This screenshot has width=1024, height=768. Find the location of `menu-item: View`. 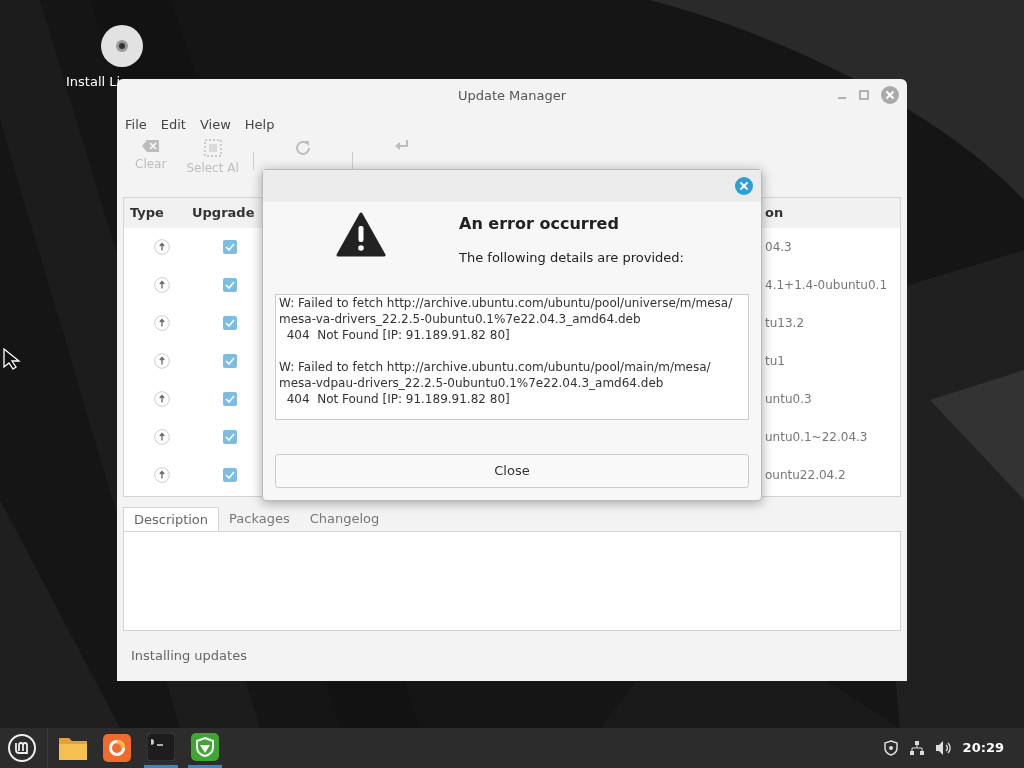

menu-item: View is located at coordinates (215, 124).